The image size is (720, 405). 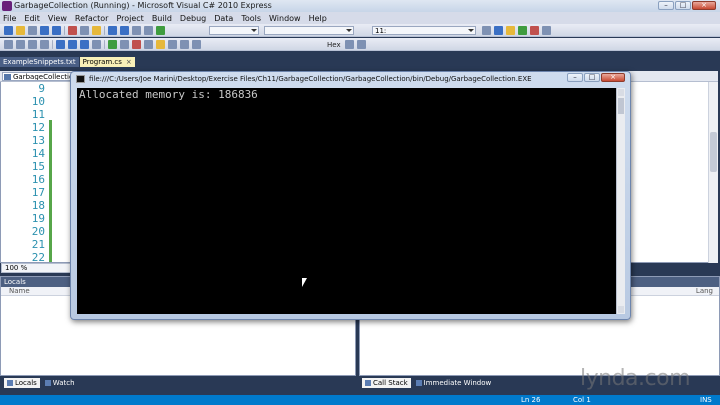 What do you see at coordinates (136, 30) in the screenshot?
I see `navigate-back-icon` at bounding box center [136, 30].